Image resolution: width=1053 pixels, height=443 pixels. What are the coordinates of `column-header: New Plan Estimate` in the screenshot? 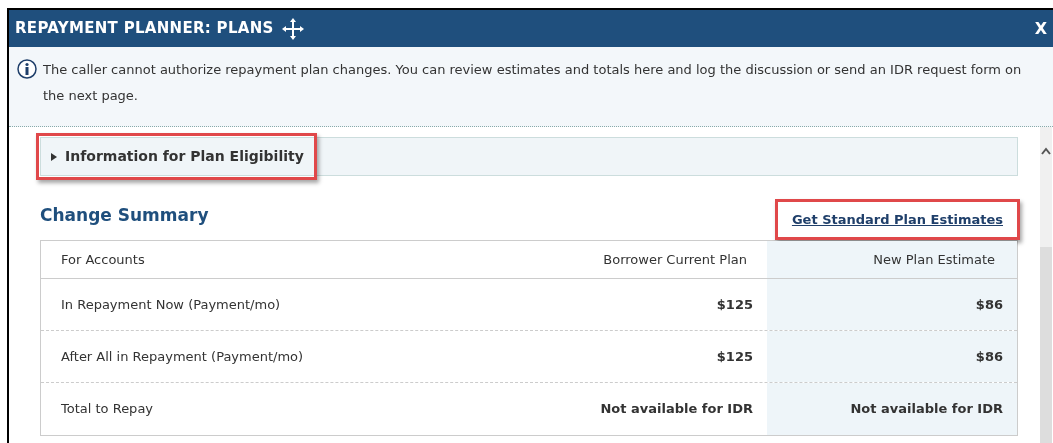 It's located at (892, 259).